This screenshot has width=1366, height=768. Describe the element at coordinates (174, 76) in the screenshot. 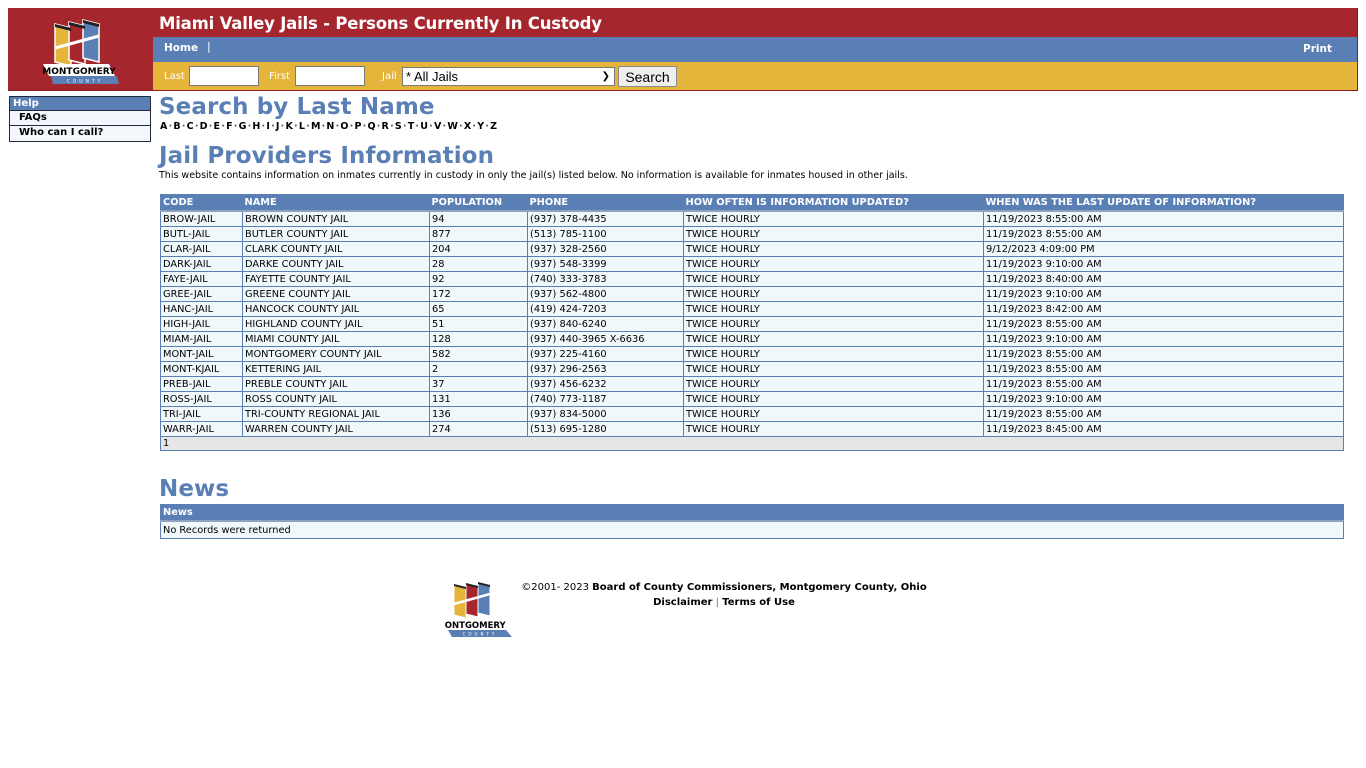

I see `last-name-label: Last` at that location.